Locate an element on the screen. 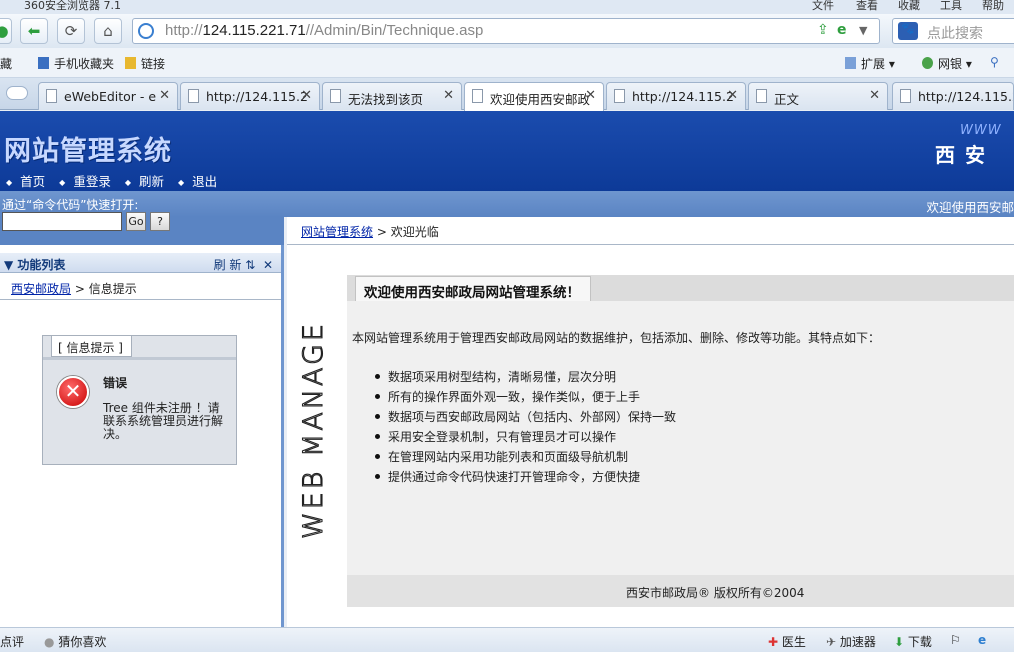  tab-http-2: http://124.115.2 ✕ is located at coordinates (676, 96).